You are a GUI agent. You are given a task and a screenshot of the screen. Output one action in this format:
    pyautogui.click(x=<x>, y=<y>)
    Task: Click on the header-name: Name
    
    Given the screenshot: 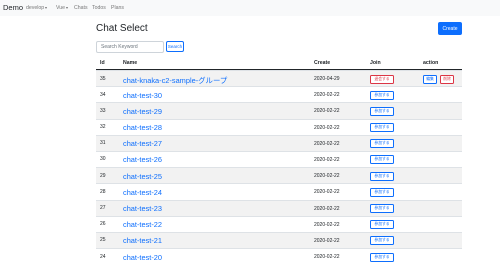 What is the action you would take?
    pyautogui.click(x=130, y=63)
    